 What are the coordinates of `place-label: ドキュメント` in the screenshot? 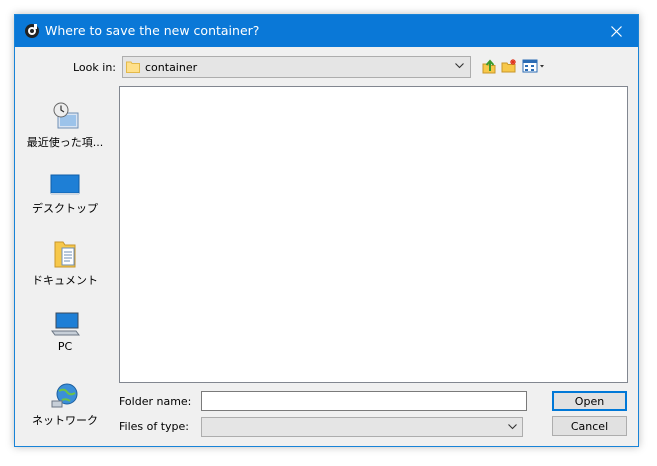 It's located at (65, 280).